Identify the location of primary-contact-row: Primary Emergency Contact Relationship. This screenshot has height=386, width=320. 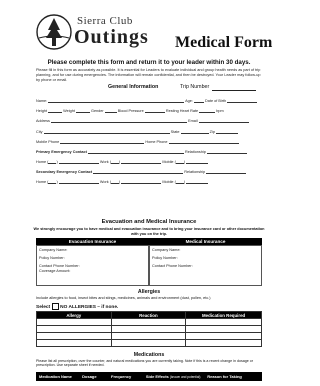
(141, 151).